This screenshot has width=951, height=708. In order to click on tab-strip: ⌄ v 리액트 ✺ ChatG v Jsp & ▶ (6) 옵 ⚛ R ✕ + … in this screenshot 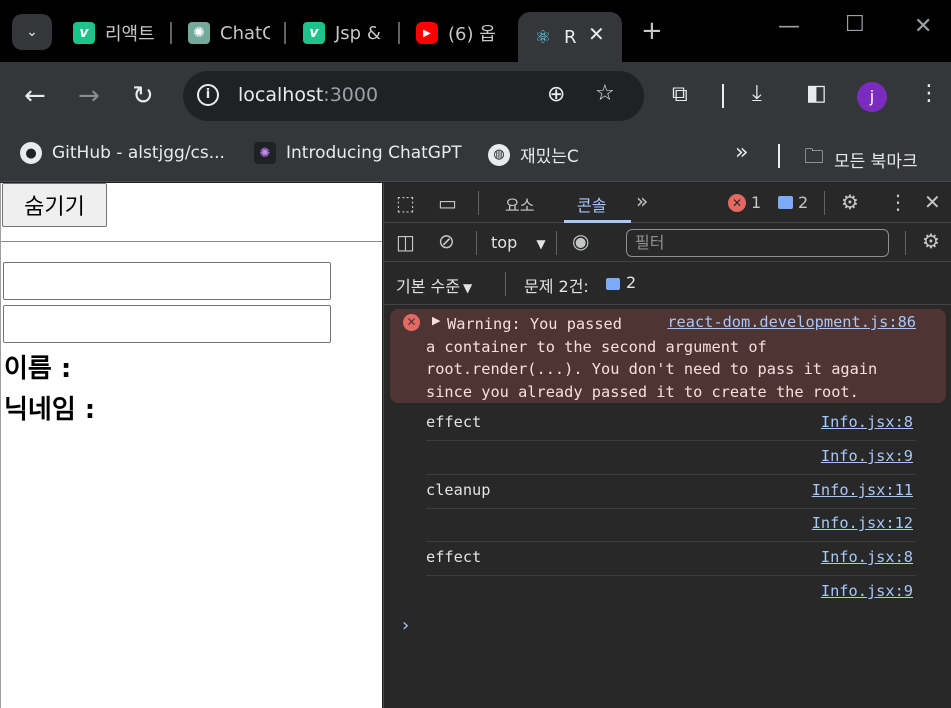, I will do `click(475, 31)`.